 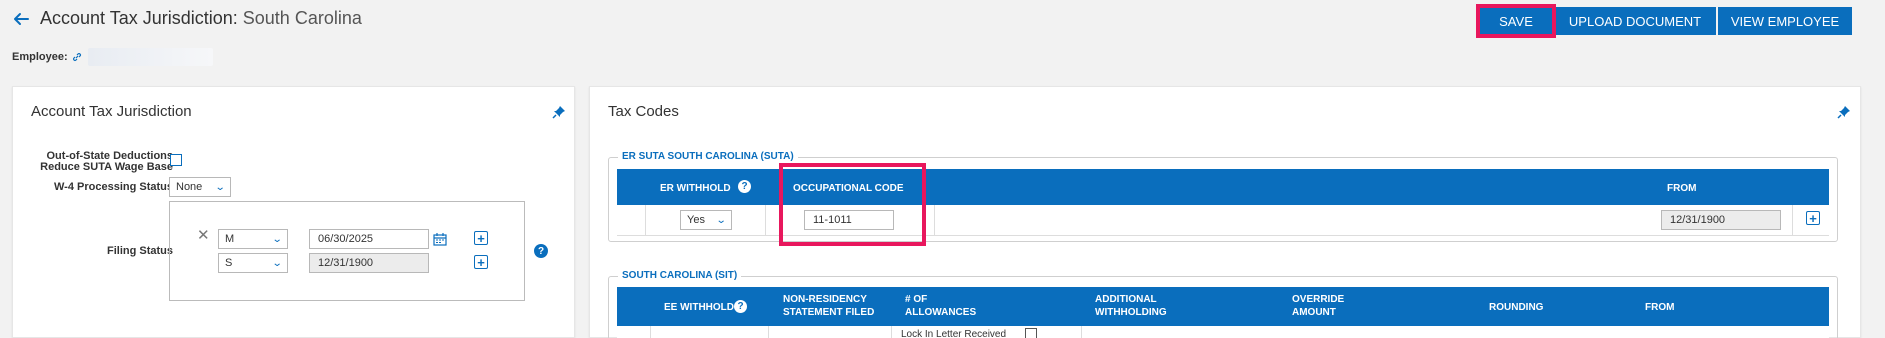 I want to click on col-from: FROM, so click(x=1682, y=188).